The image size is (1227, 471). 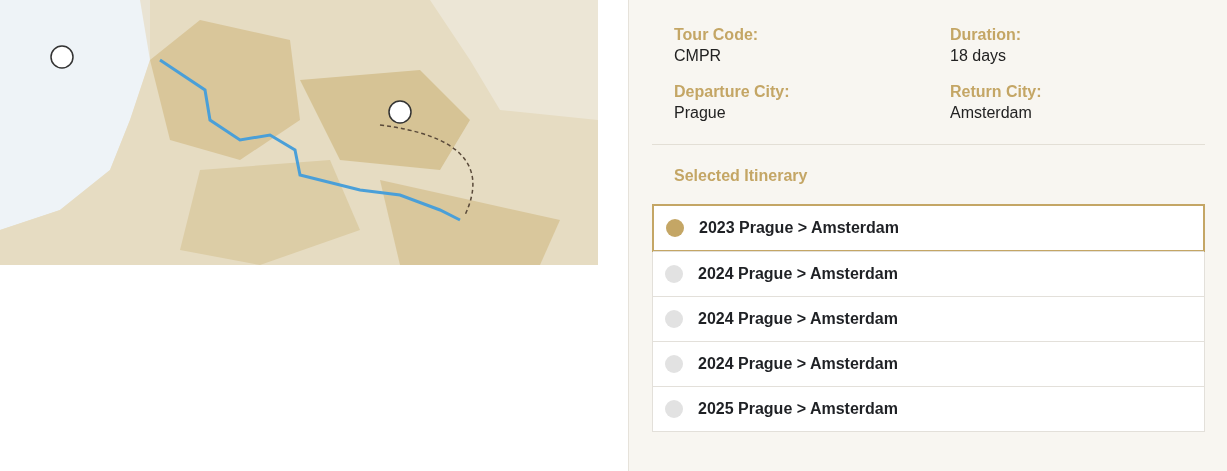 What do you see at coordinates (986, 35) in the screenshot?
I see `detail-label: Duration:` at bounding box center [986, 35].